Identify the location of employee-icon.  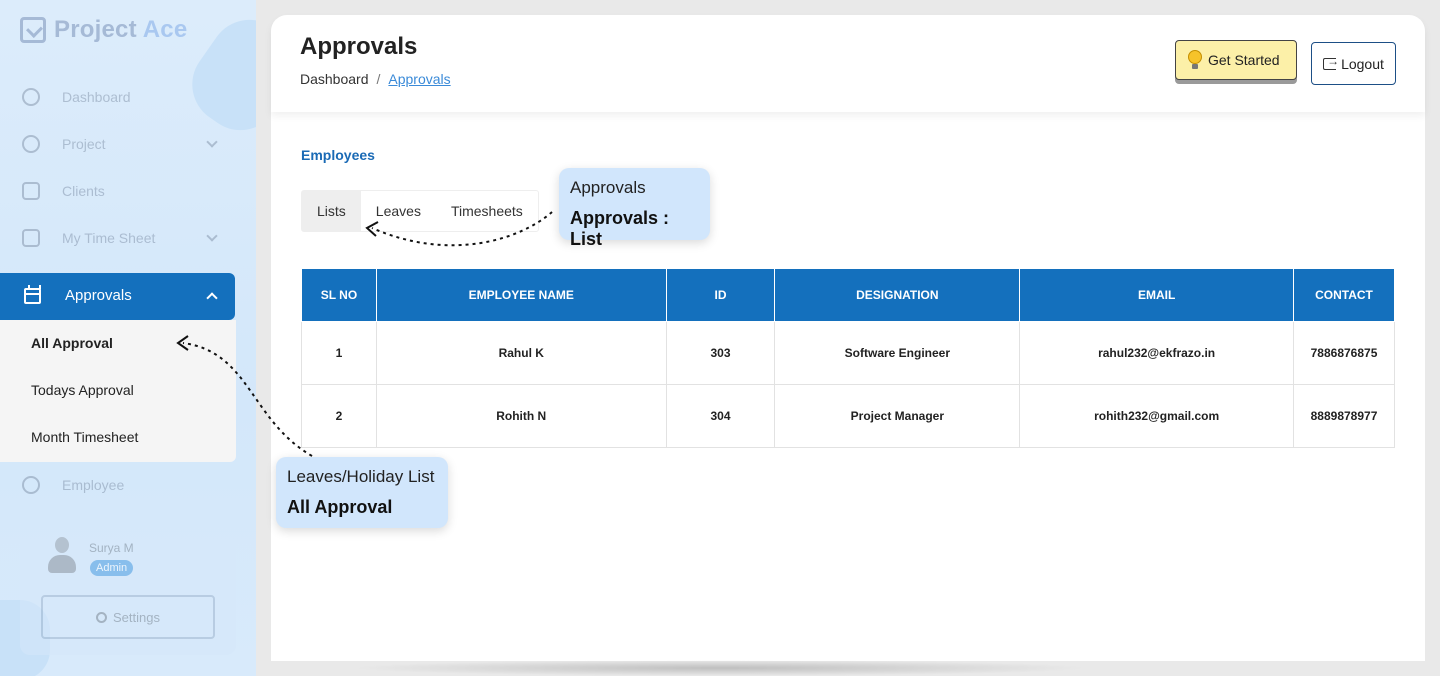
(31, 485).